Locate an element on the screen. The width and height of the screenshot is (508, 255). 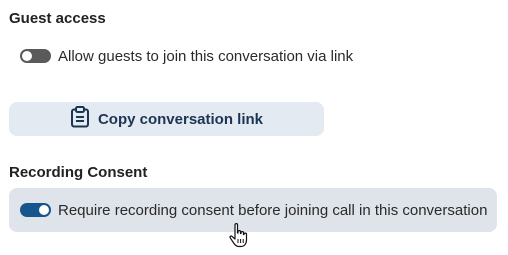
guest-access-heading: Guest access is located at coordinates (57, 18).